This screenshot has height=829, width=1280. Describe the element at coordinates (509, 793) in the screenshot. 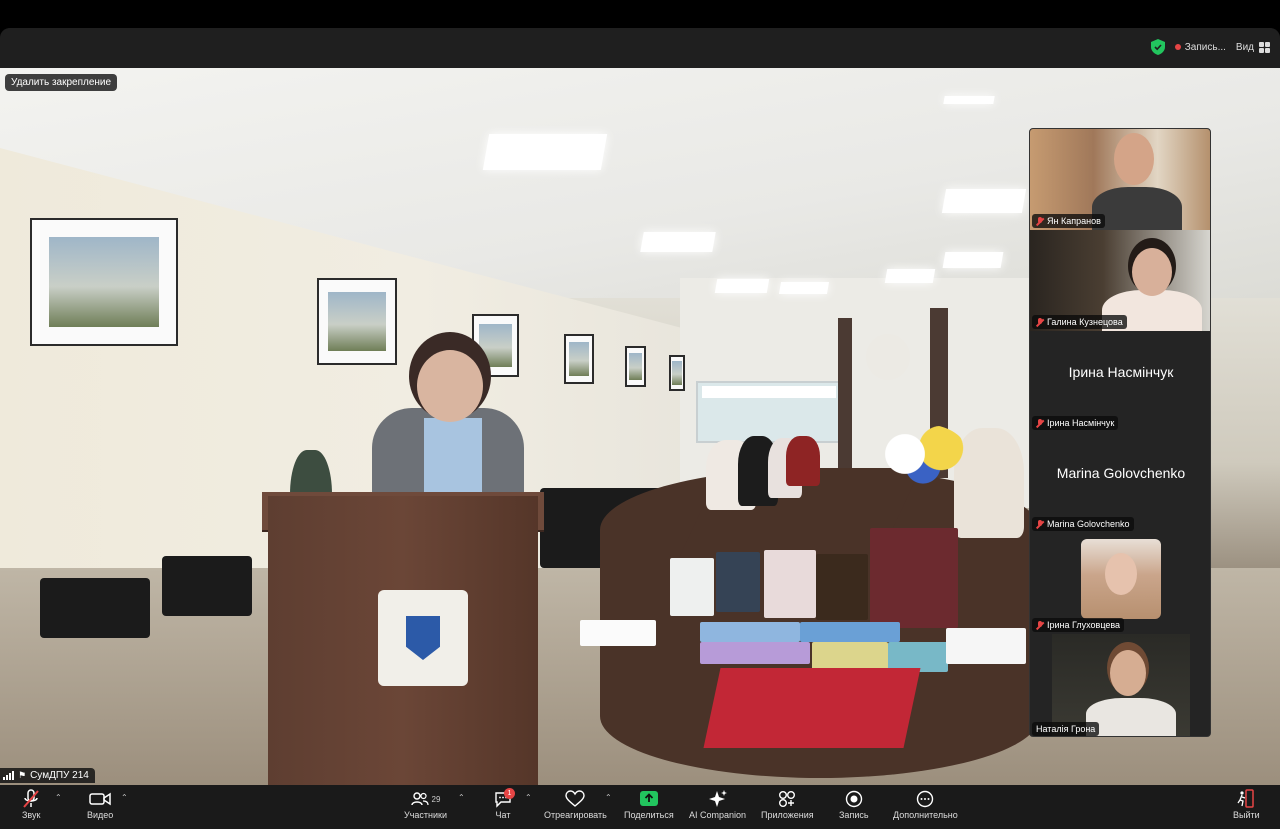

I see `chat-badge: 1` at that location.